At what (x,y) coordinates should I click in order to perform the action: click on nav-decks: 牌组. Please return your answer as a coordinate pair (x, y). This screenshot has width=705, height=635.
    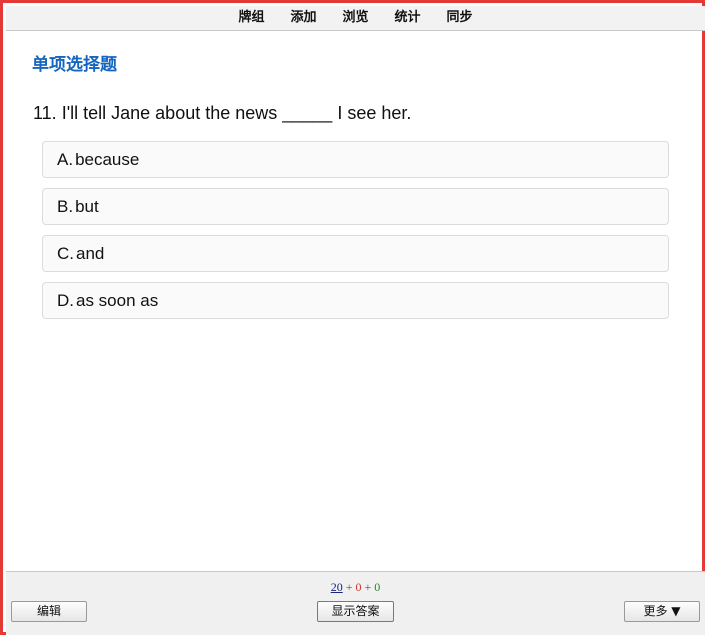
    Looking at the image, I should click on (251, 18).